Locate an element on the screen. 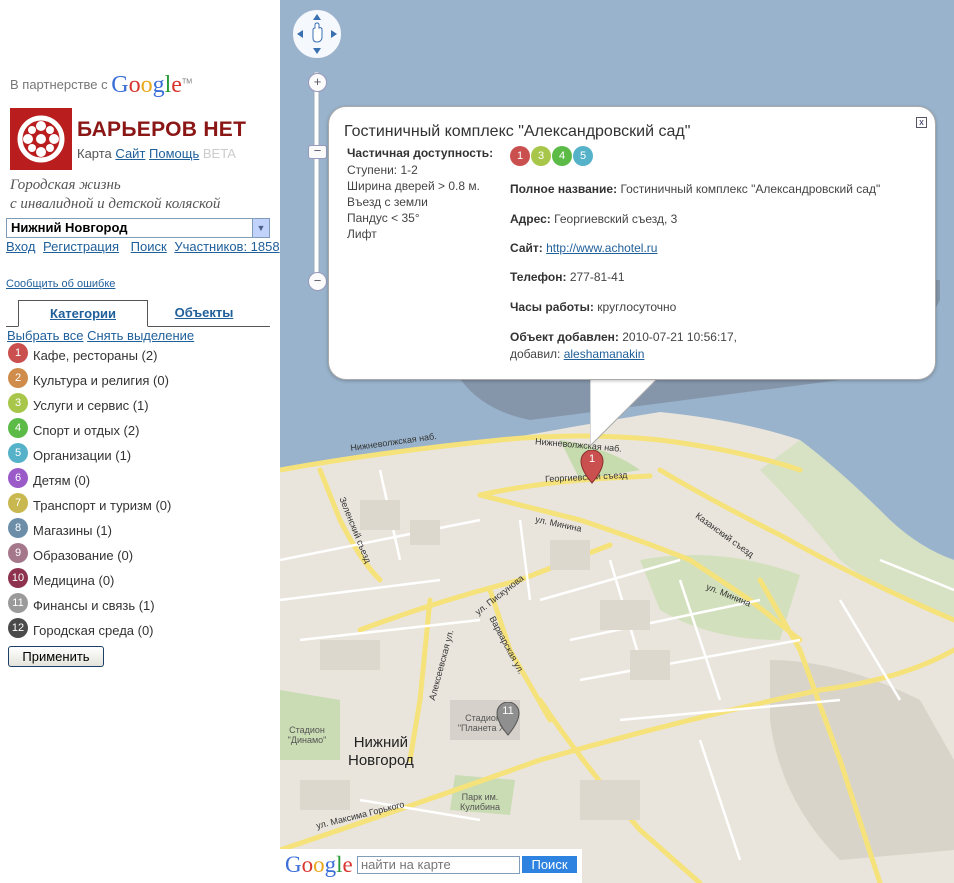 The height and width of the screenshot is (883, 954). map-search-bar: Google найти на карте Поиск is located at coordinates (431, 866).